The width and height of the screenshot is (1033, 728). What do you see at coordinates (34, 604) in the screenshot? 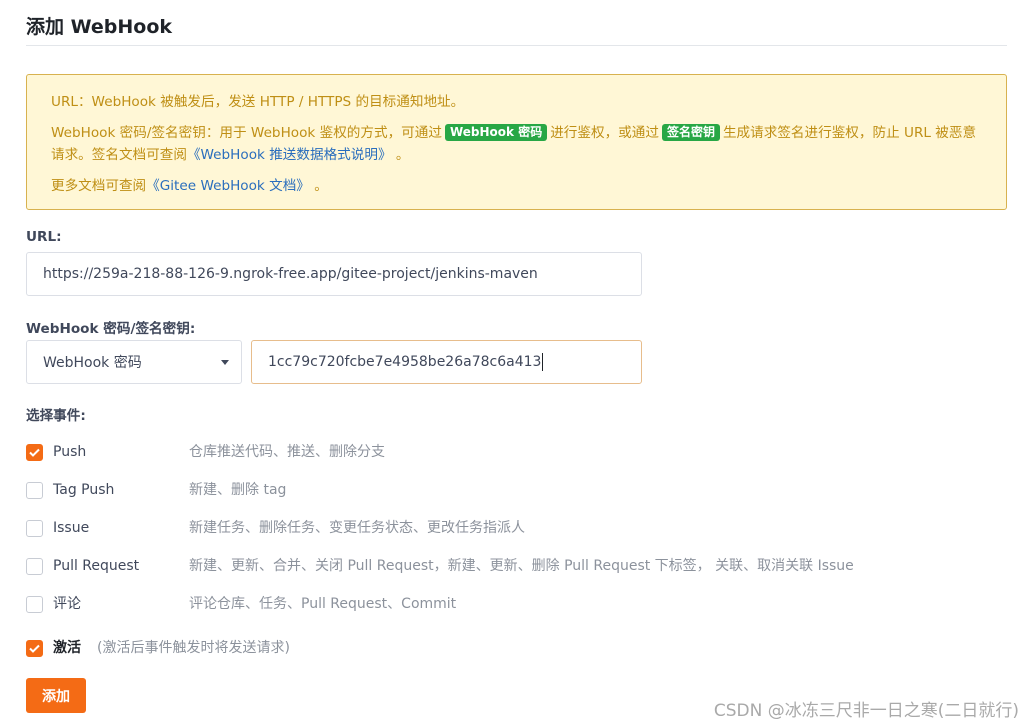
I see `checkbox-comment` at bounding box center [34, 604].